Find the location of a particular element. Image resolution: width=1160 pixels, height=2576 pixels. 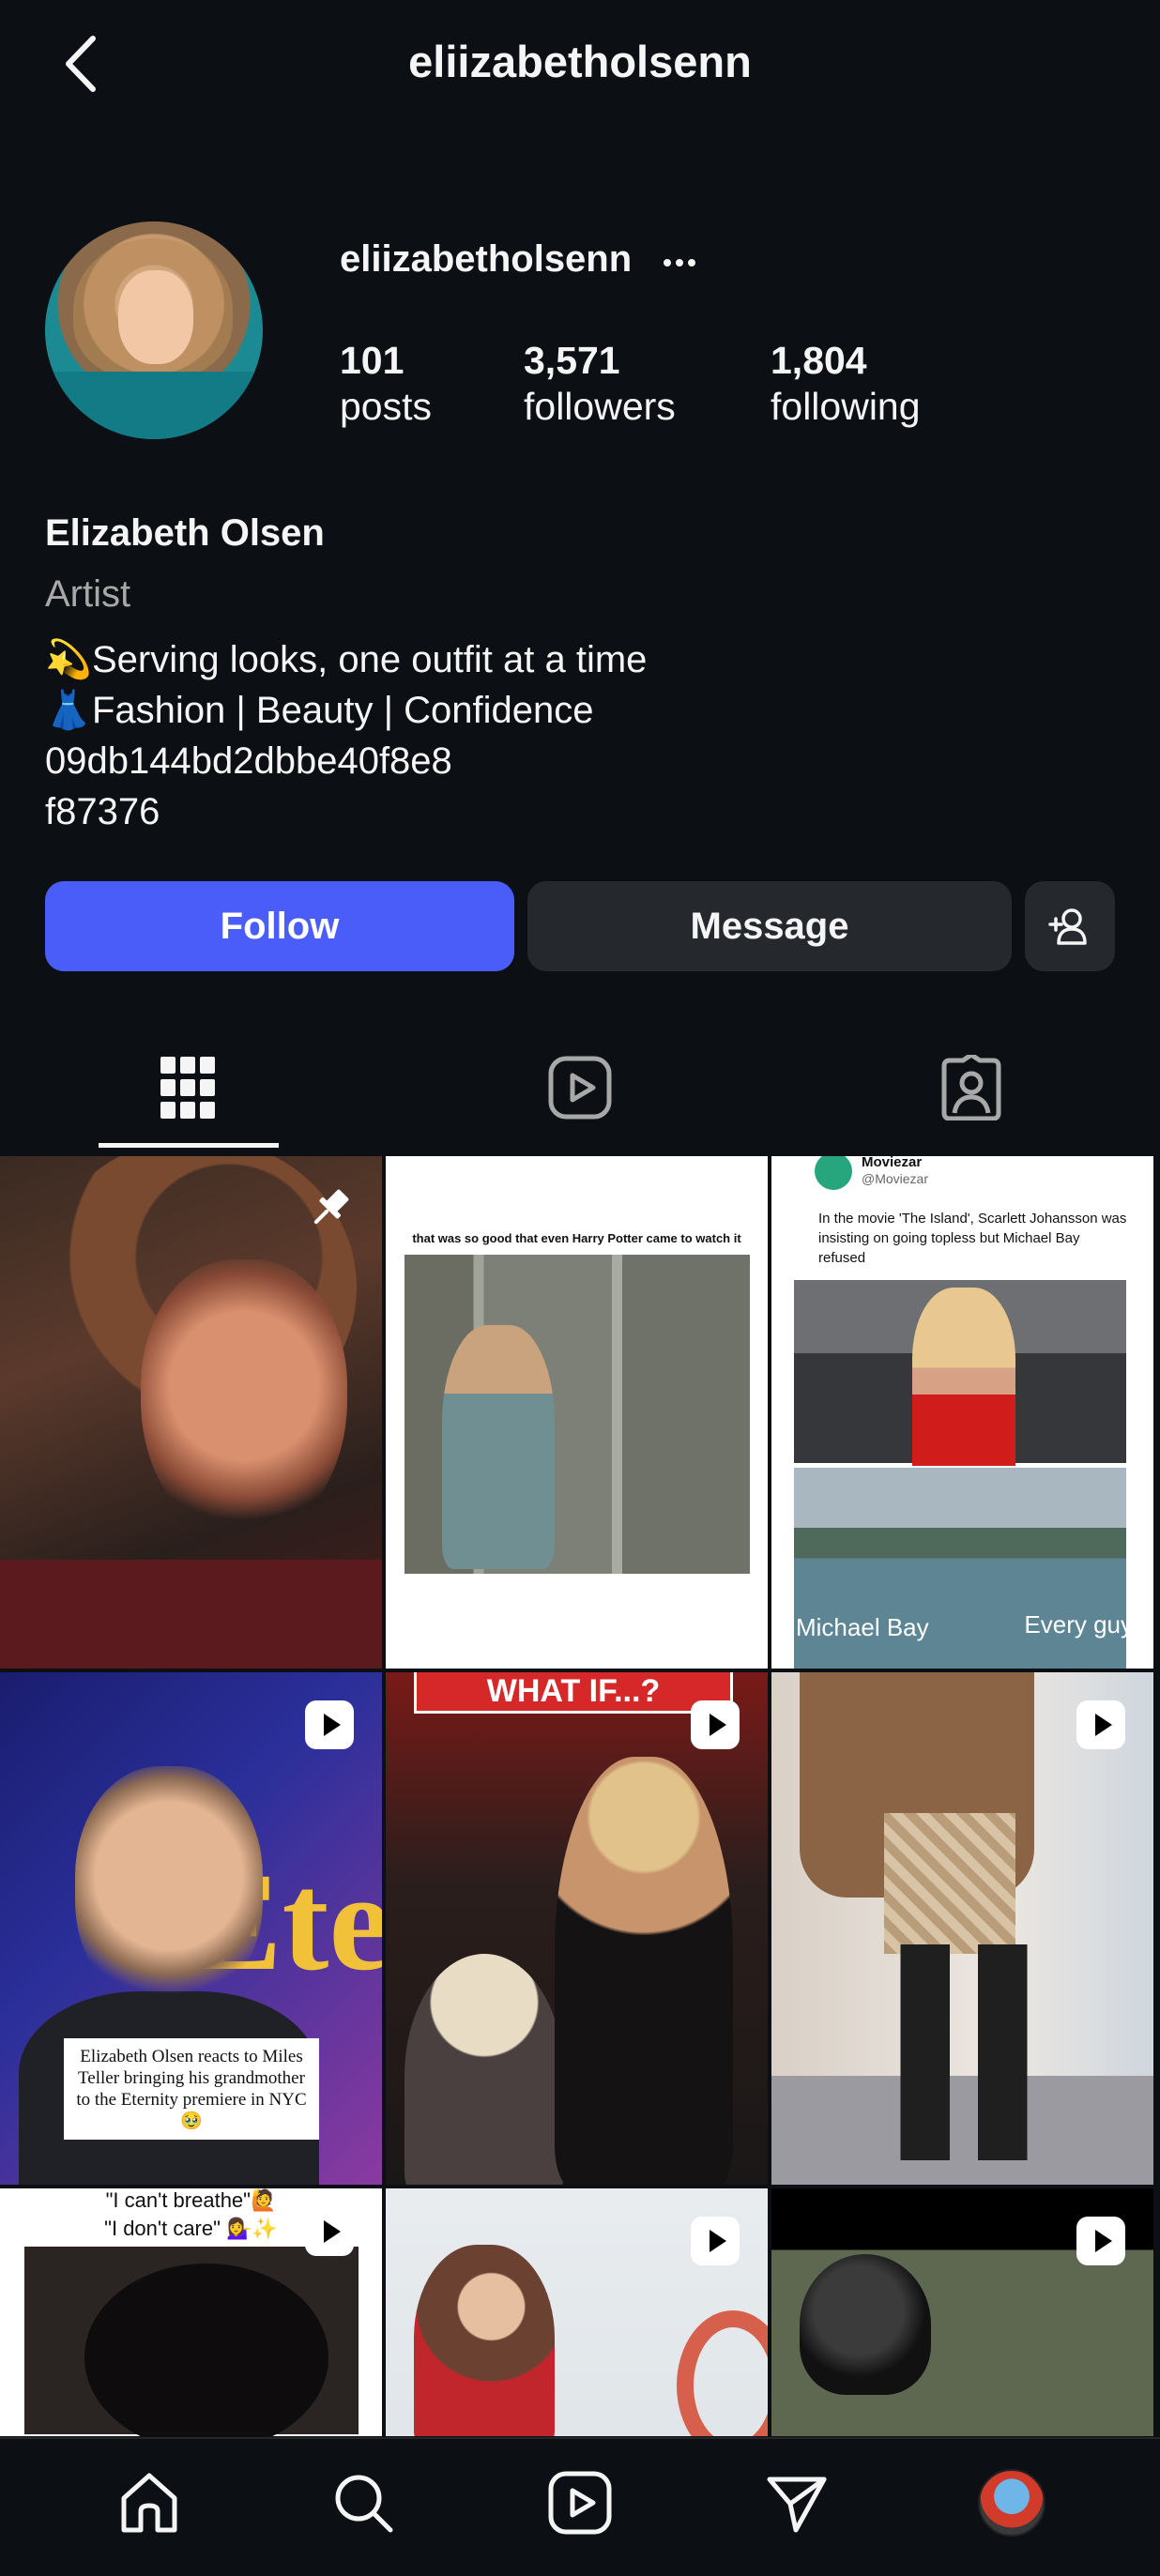

stat-posts-label: posts is located at coordinates (386, 407).